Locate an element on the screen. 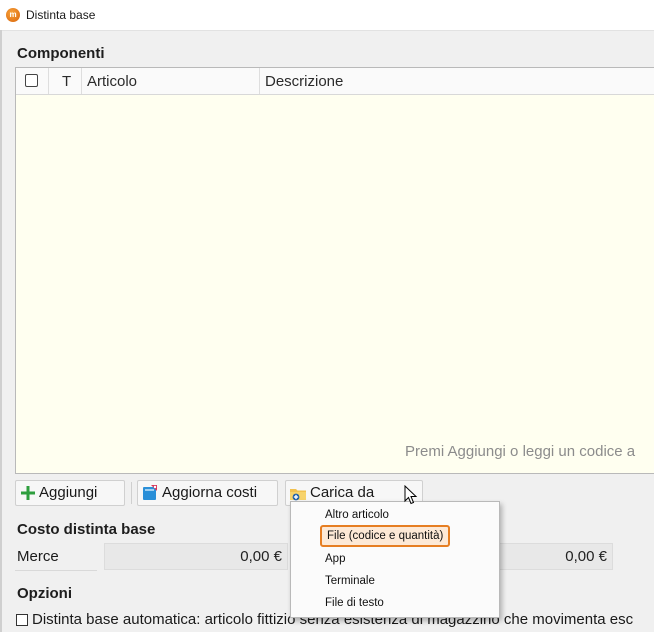  select-all-checkbox is located at coordinates (31, 80).